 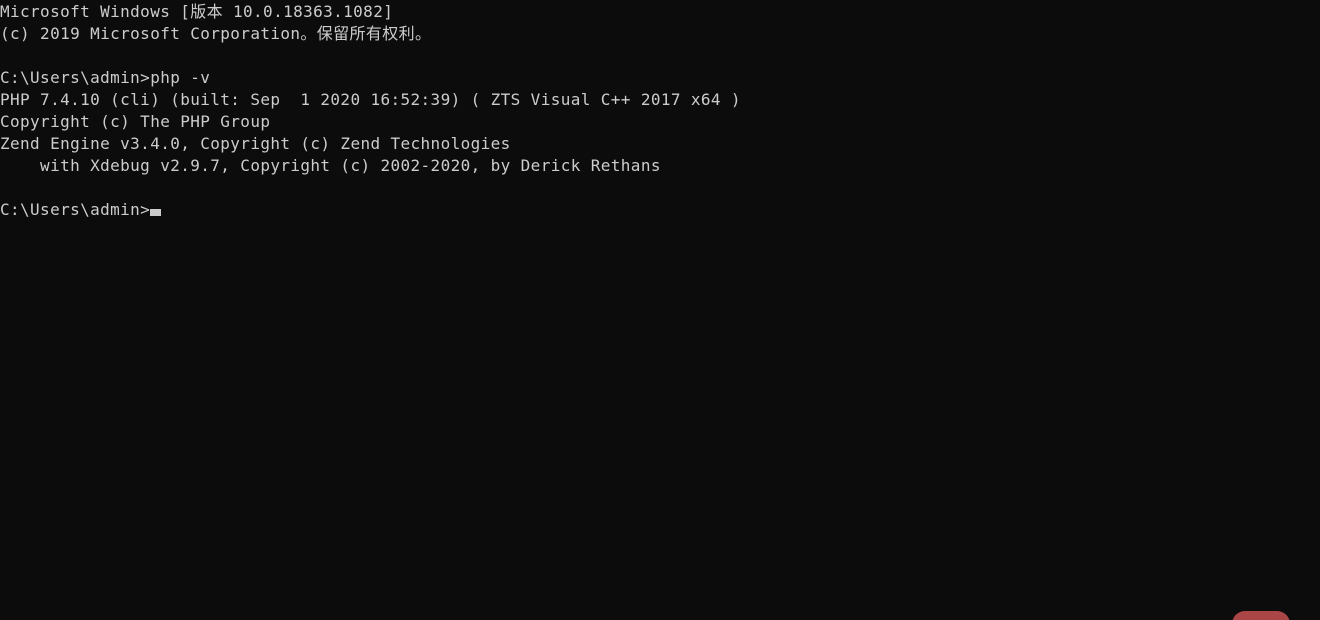 What do you see at coordinates (1261, 615) in the screenshot?
I see `corner-blob-decoration` at bounding box center [1261, 615].